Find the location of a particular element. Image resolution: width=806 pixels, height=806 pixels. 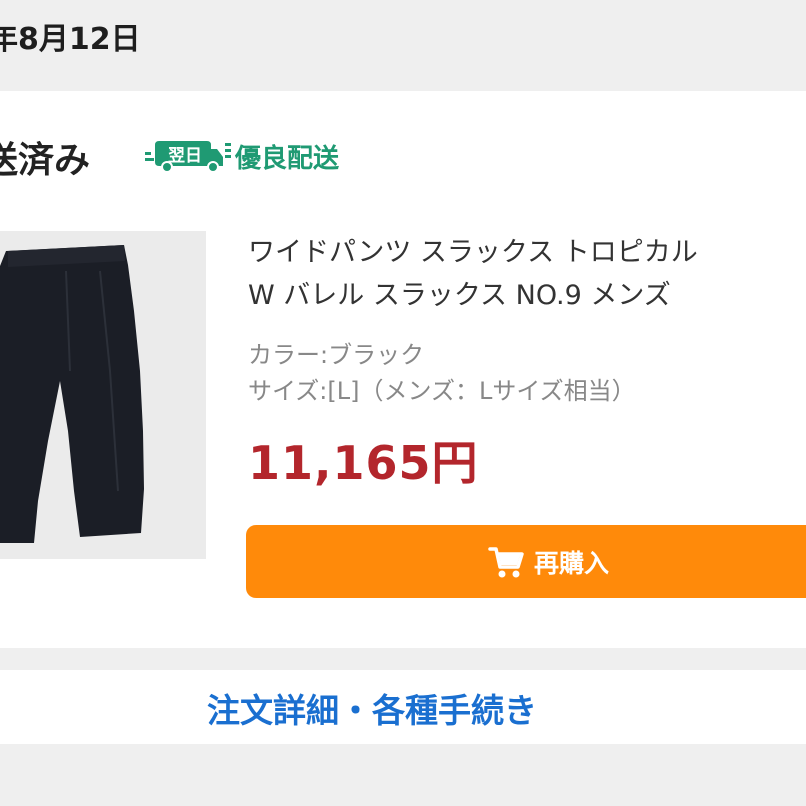

product-attributes: カラー:ブラック サイズ:[L]（メンズ：Lサイズ相当） is located at coordinates (527, 373).